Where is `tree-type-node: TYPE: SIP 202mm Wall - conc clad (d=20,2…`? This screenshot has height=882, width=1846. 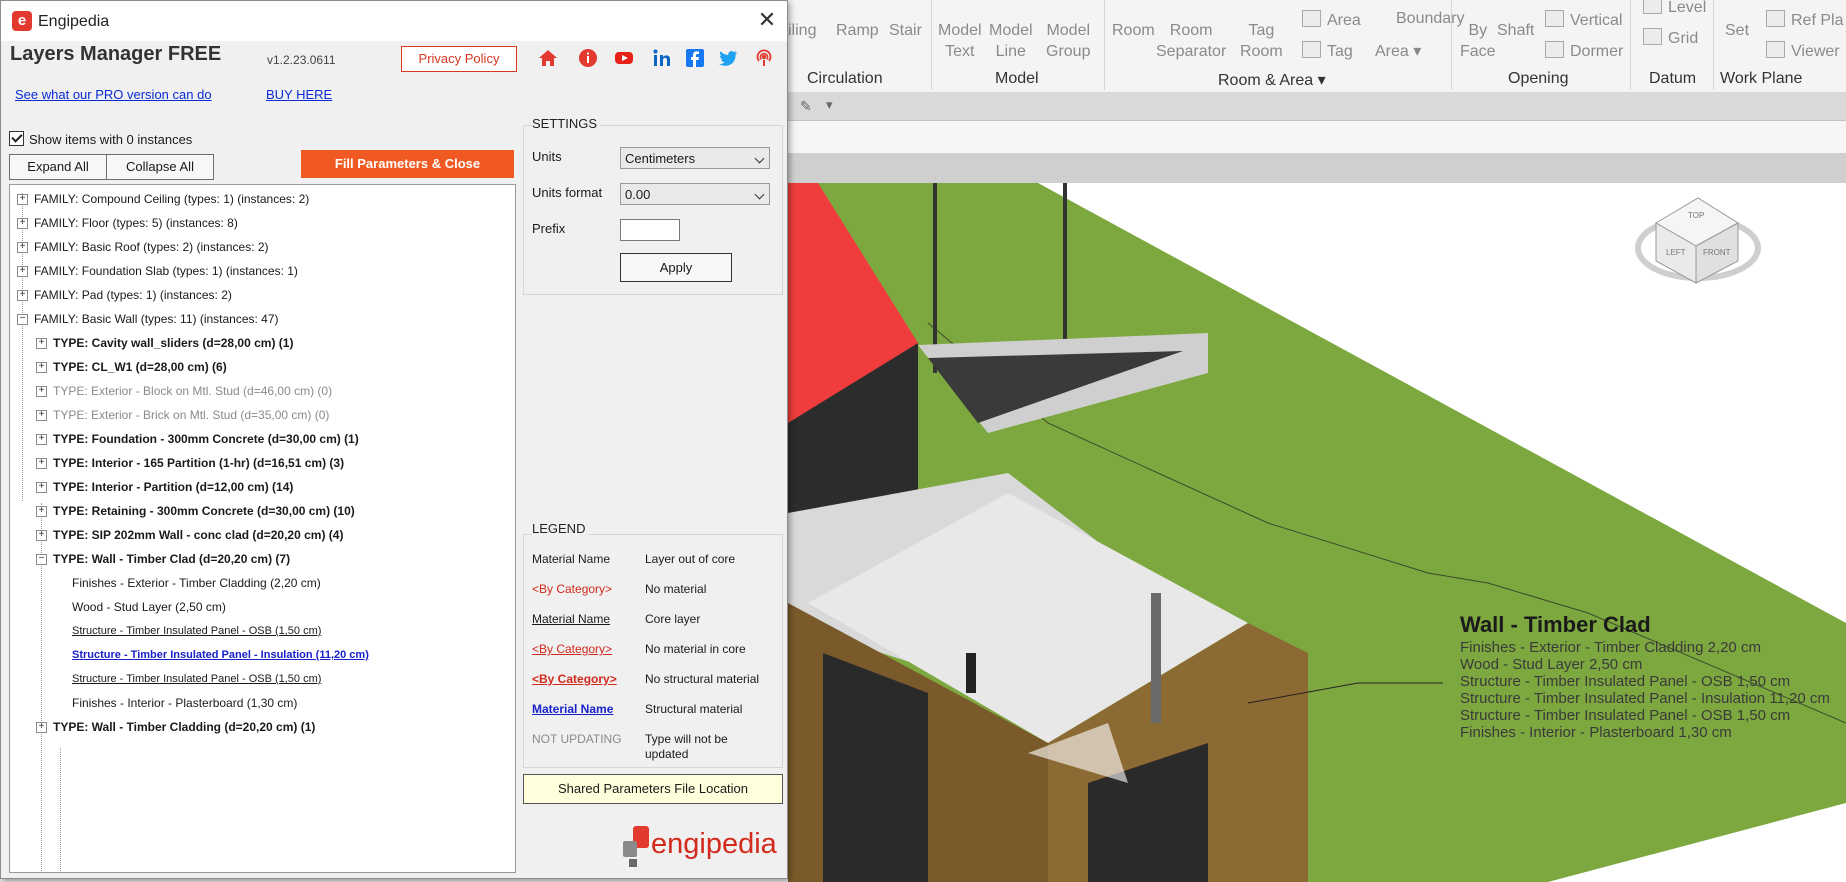
tree-type-node: TYPE: SIP 202mm Wall - conc clad (d=20,2… is located at coordinates (198, 535).